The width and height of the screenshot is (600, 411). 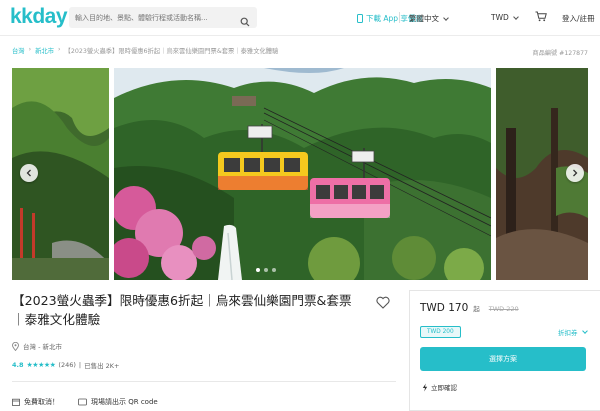 I want to click on phone-icon, so click(x=360, y=18).